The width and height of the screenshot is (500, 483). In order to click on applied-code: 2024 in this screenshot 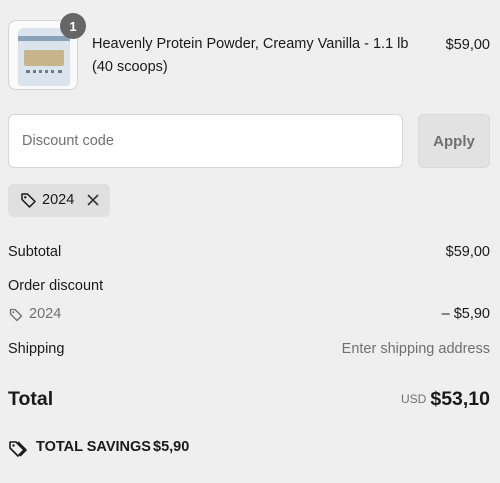, I will do `click(58, 200)`.